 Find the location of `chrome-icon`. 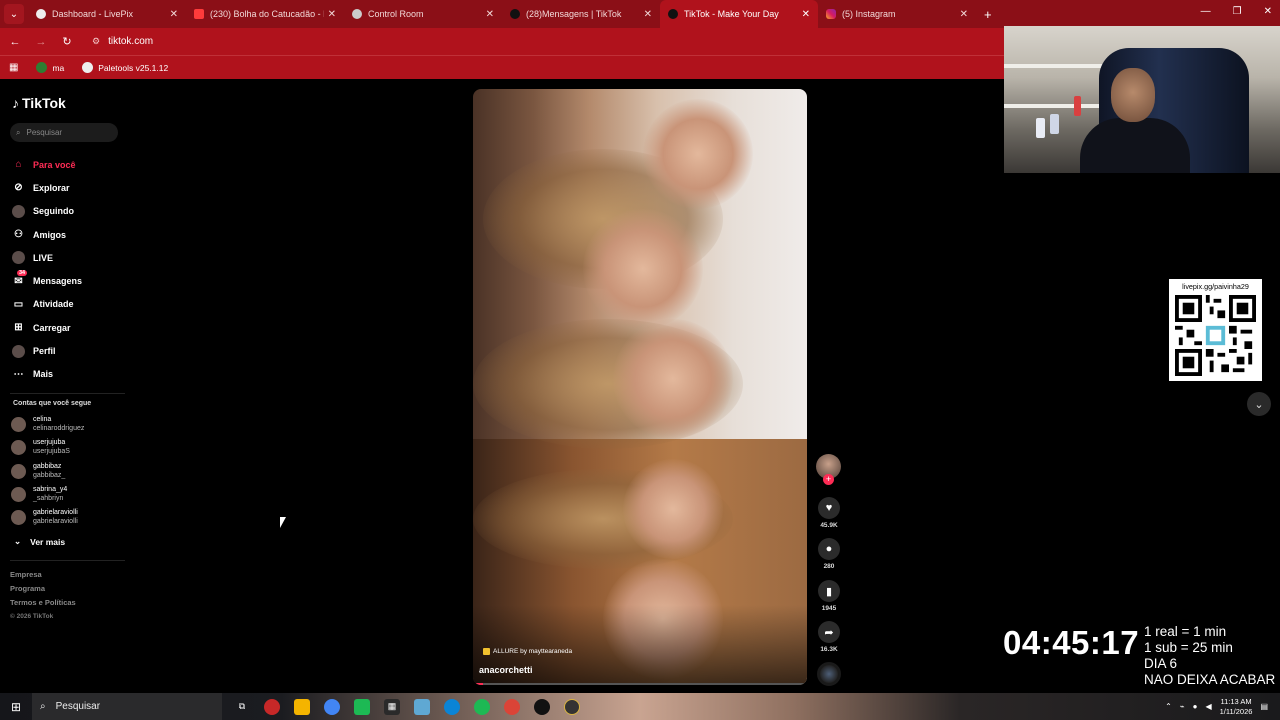

chrome-icon is located at coordinates (332, 706).